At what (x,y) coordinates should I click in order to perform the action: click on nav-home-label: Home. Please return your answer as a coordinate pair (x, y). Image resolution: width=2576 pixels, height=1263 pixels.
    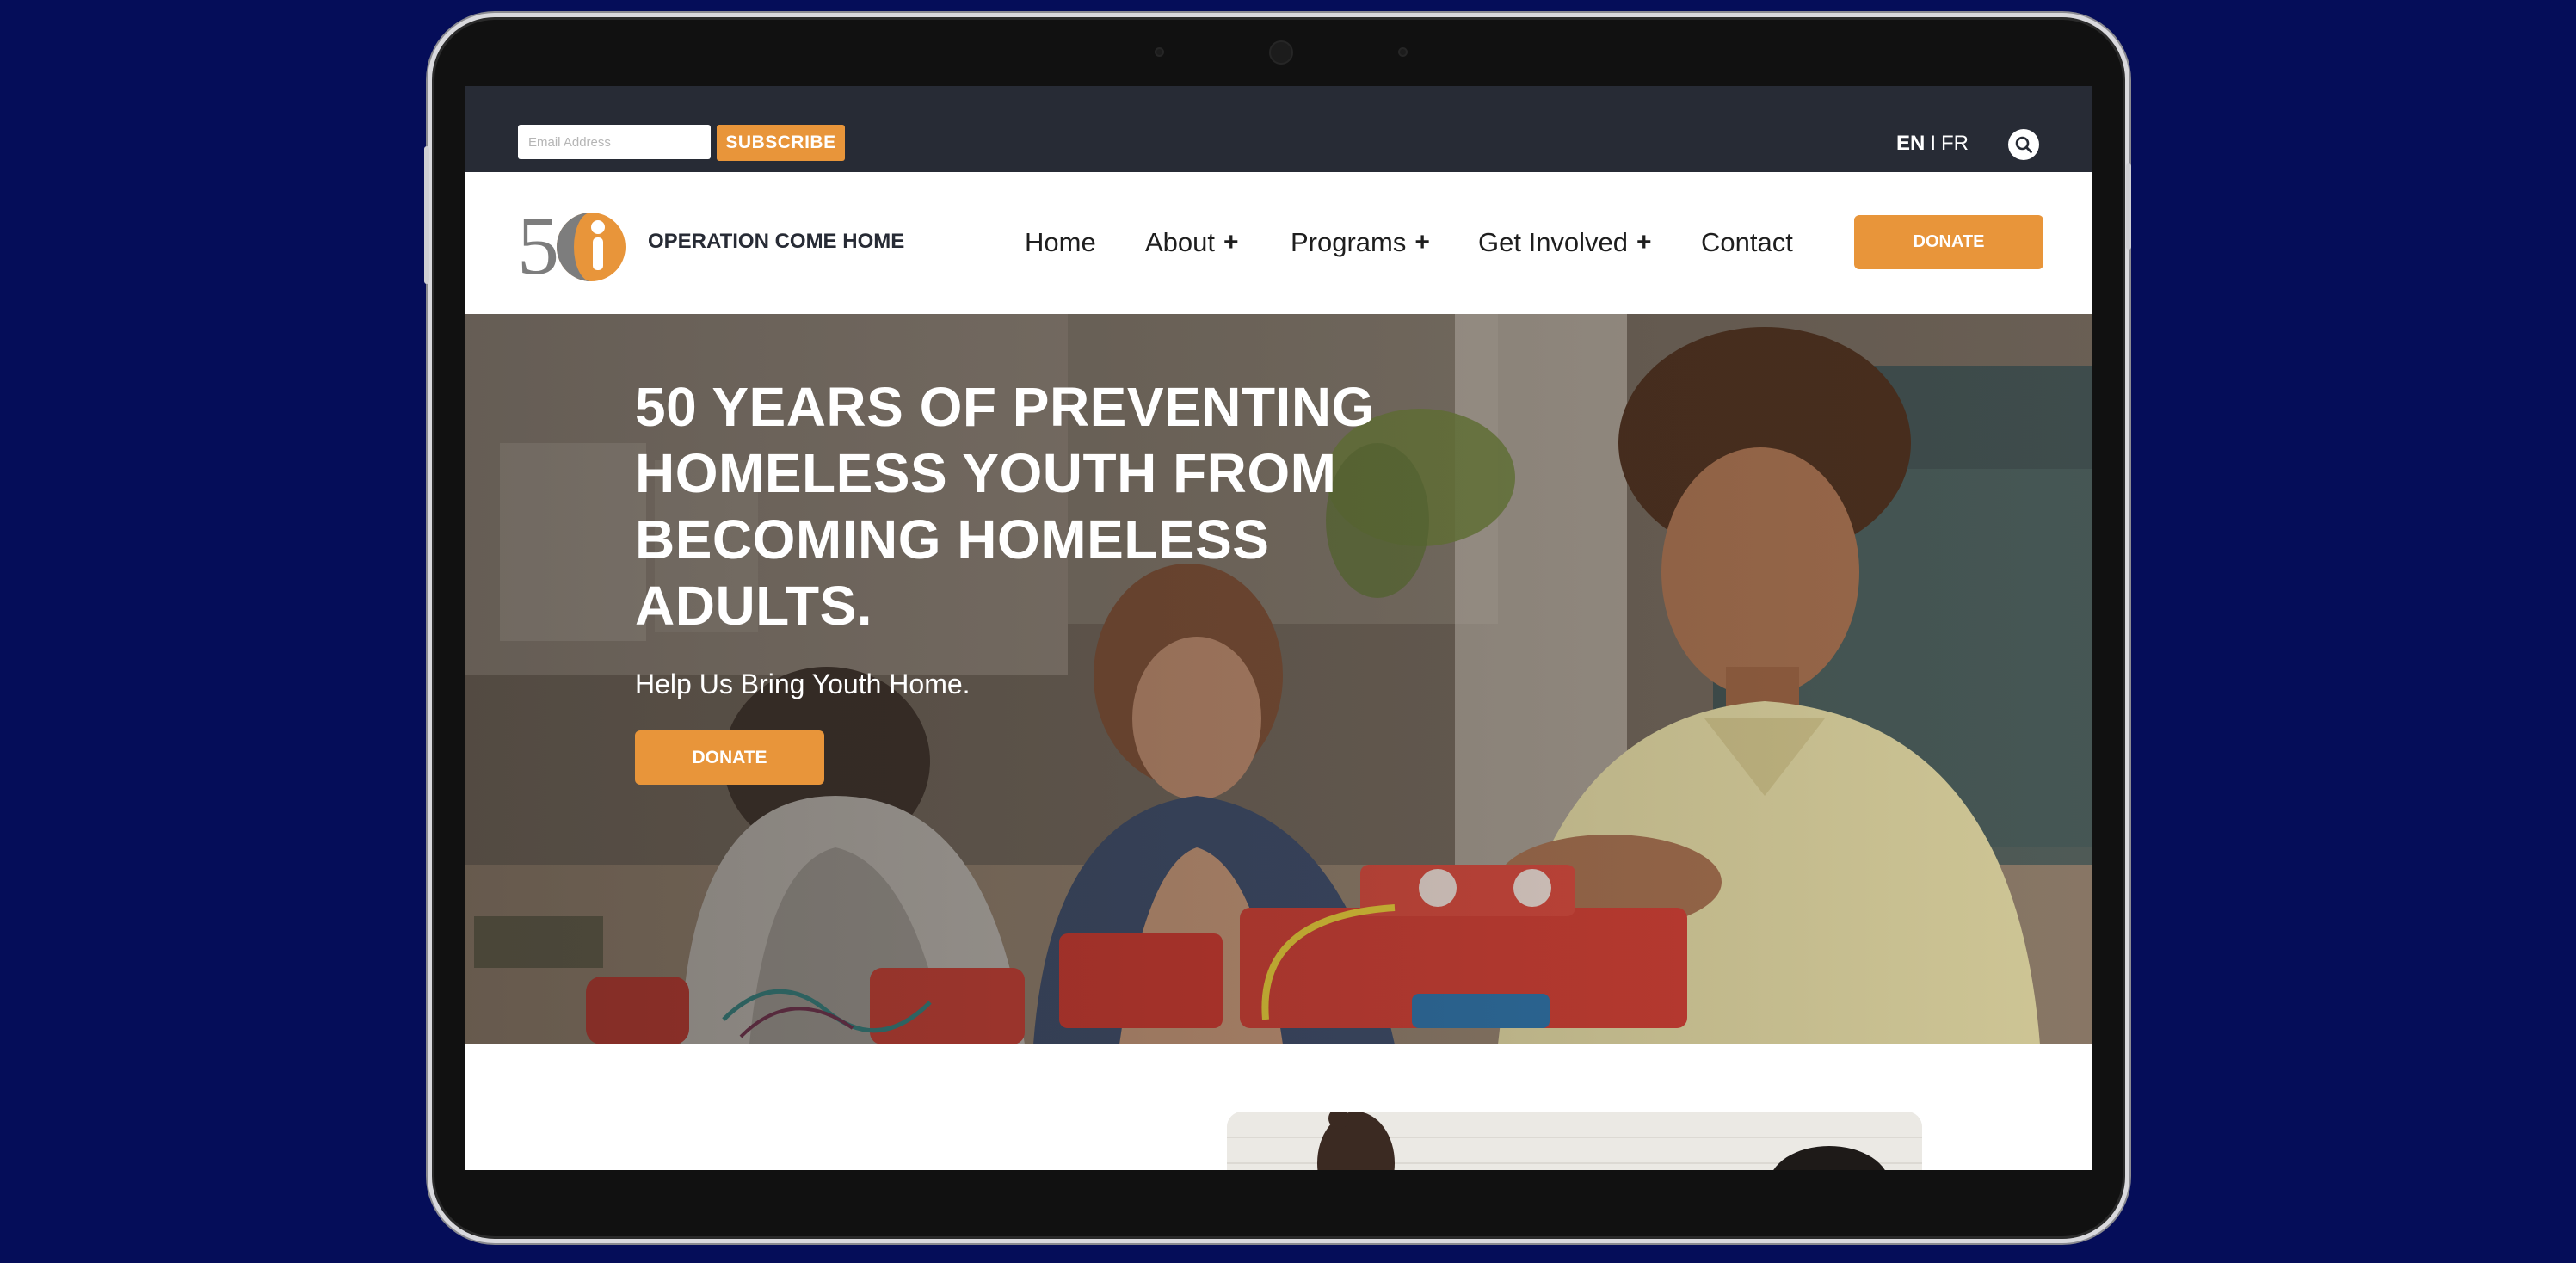
    Looking at the image, I should click on (1060, 242).